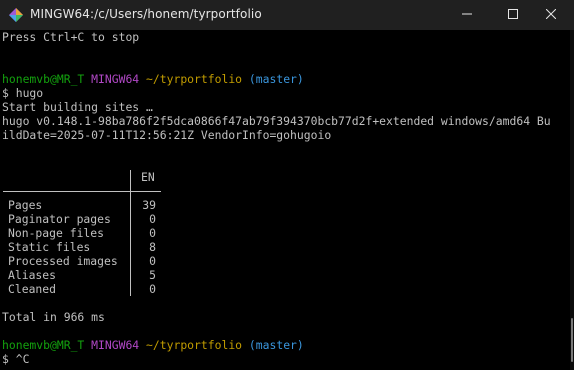 The height and width of the screenshot is (370, 574). Describe the element at coordinates (513, 15) in the screenshot. I see `maximize-icon` at that location.